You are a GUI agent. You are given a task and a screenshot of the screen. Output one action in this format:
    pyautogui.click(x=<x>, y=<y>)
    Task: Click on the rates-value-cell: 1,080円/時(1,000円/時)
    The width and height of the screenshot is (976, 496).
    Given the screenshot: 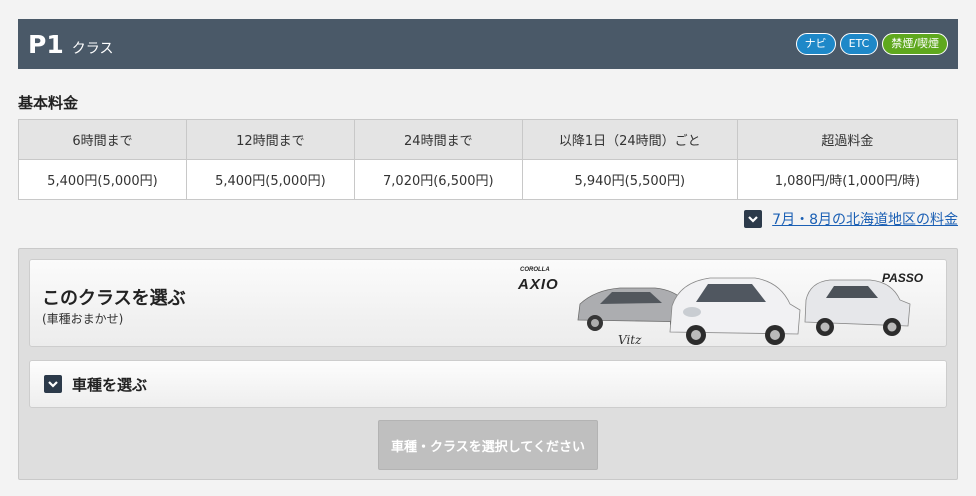 What is the action you would take?
    pyautogui.click(x=847, y=179)
    